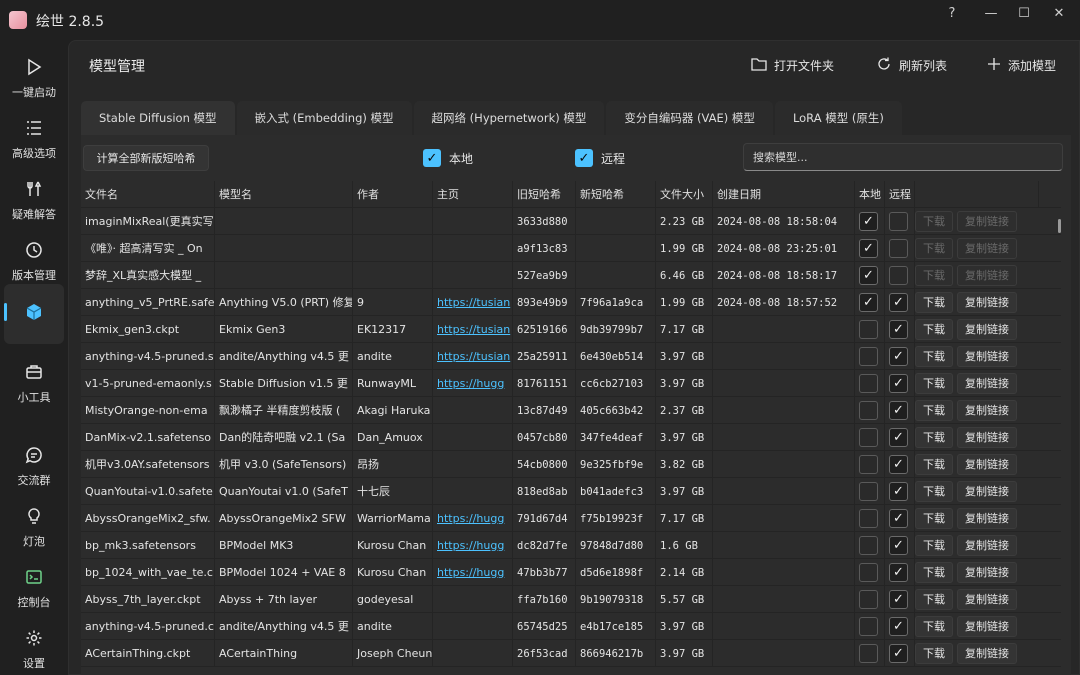 This screenshot has width=1080, height=675. I want to click on column-header-model-name: 模型名, so click(284, 194).